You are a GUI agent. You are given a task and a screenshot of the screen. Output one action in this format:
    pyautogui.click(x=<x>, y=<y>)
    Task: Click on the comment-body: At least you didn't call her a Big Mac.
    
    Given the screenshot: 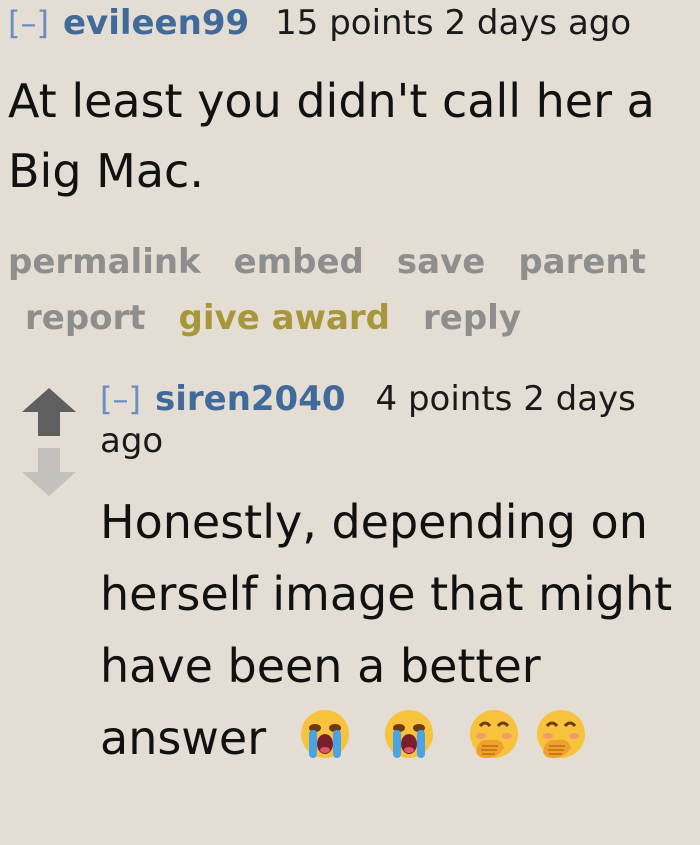 What is the action you would take?
    pyautogui.click(x=331, y=136)
    